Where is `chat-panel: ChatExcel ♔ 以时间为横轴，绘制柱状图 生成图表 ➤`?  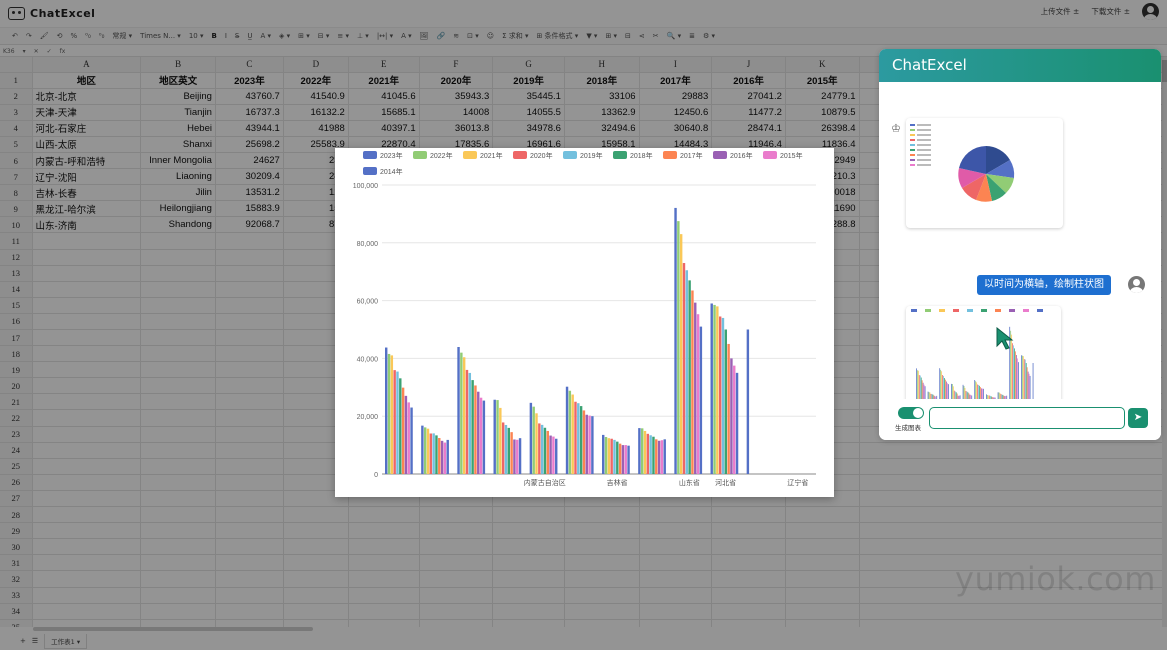
chat-panel: ChatExcel ♔ 以时间为横轴，绘制柱状图 生成图表 ➤ is located at coordinates (1020, 244).